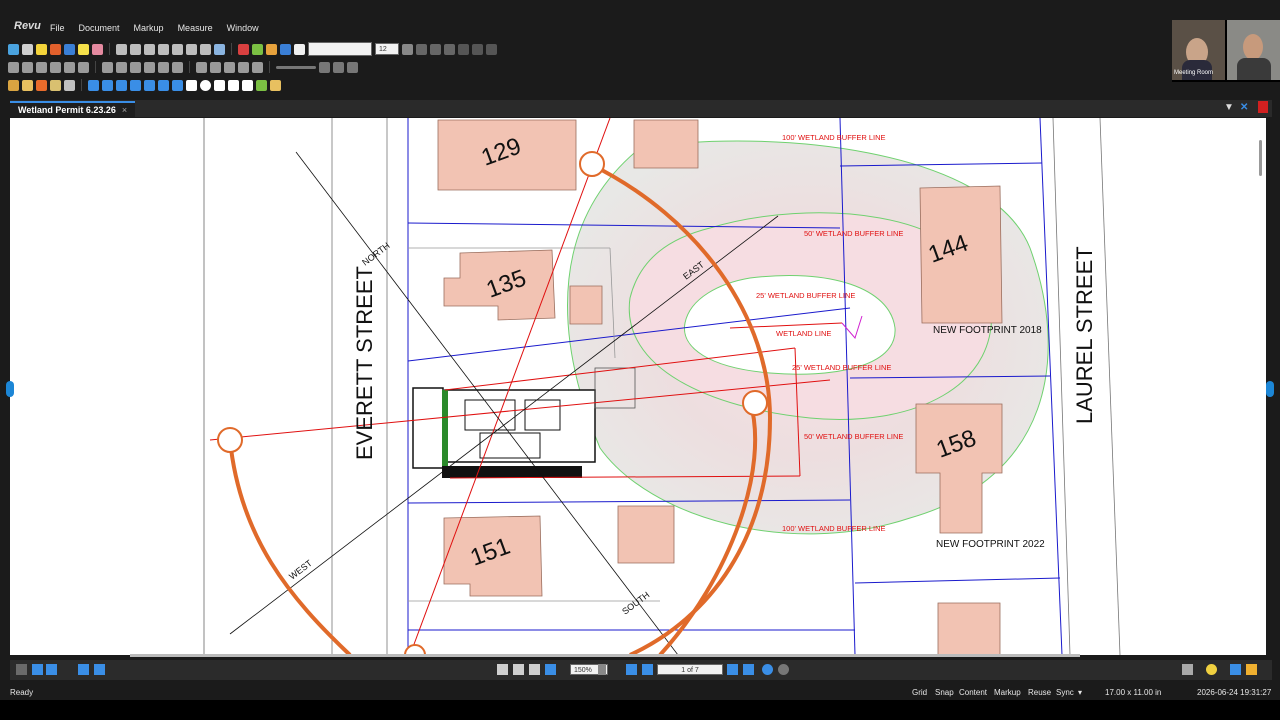 The width and height of the screenshot is (1280, 720). What do you see at coordinates (219, 49) in the screenshot?
I see `snapshot-icon` at bounding box center [219, 49].